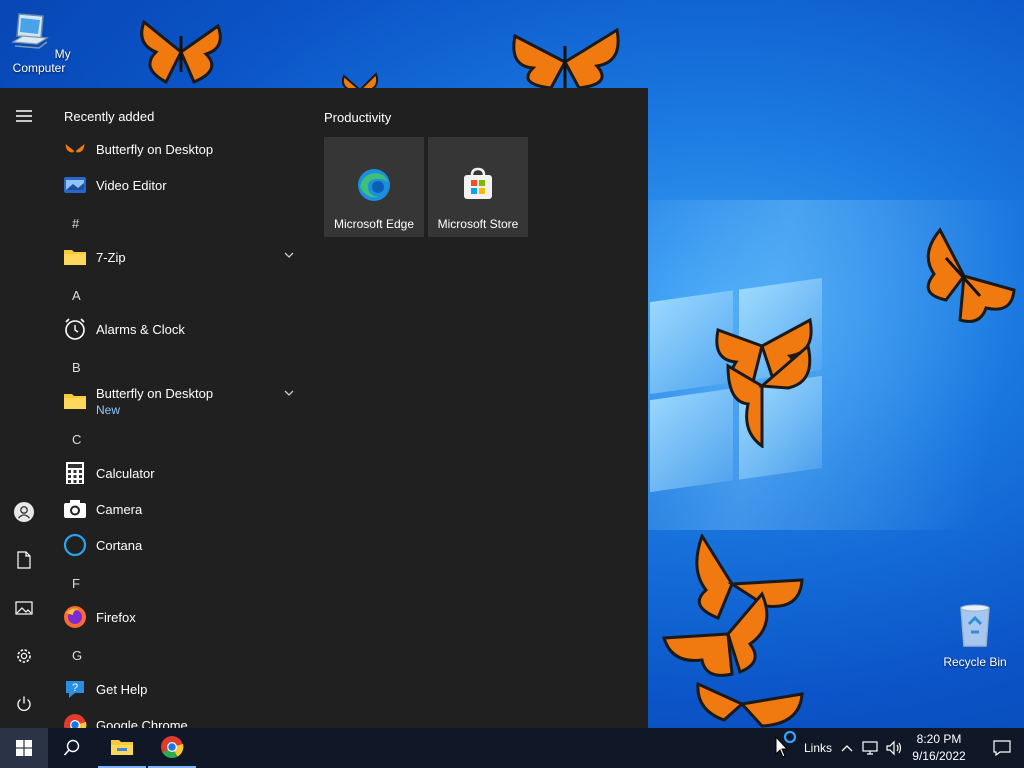  I want to click on app-item-google-chrome: Google Chrome, so click(182, 717).